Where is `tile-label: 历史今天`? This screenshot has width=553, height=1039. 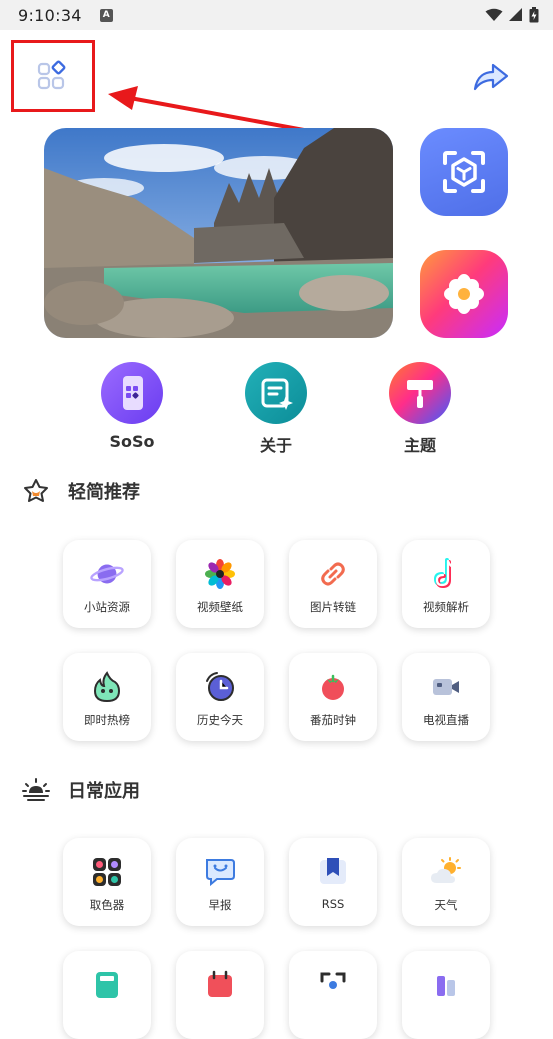
tile-label: 历史今天 is located at coordinates (220, 720).